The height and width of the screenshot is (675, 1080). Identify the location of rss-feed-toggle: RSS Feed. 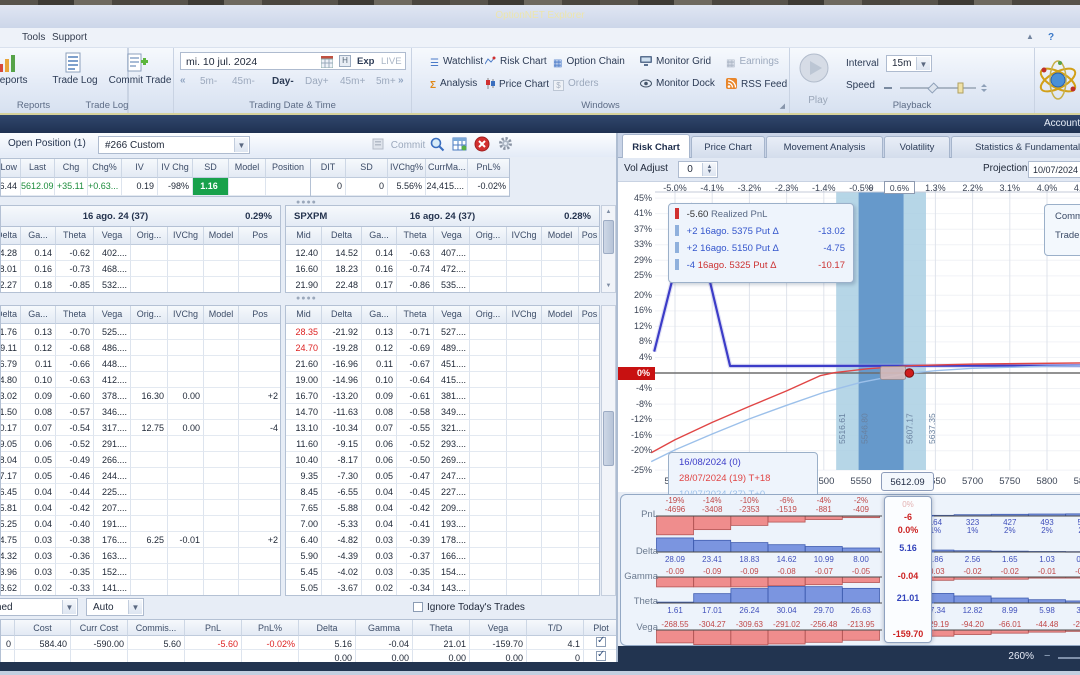
(756, 84).